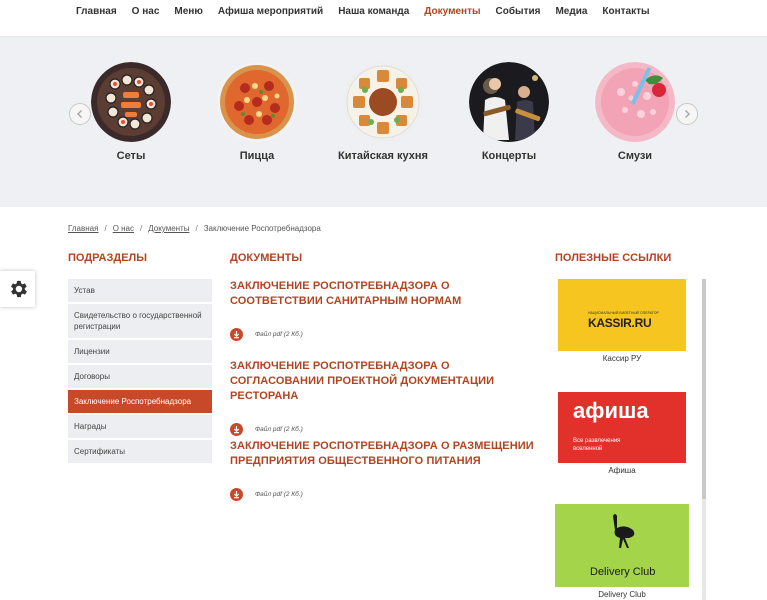 This screenshot has height=600, width=767. What do you see at coordinates (146, 11) in the screenshot?
I see `nav-item-about: О нас` at bounding box center [146, 11].